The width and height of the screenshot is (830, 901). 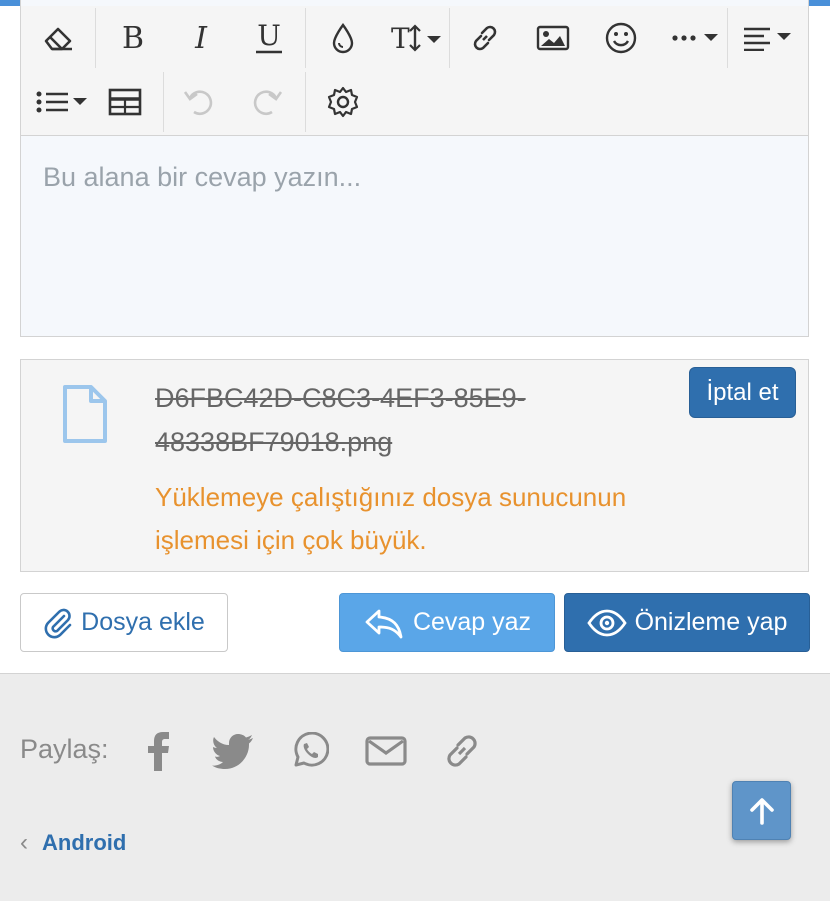 I want to click on post-reply-button: Cevap yaz, so click(x=447, y=622).